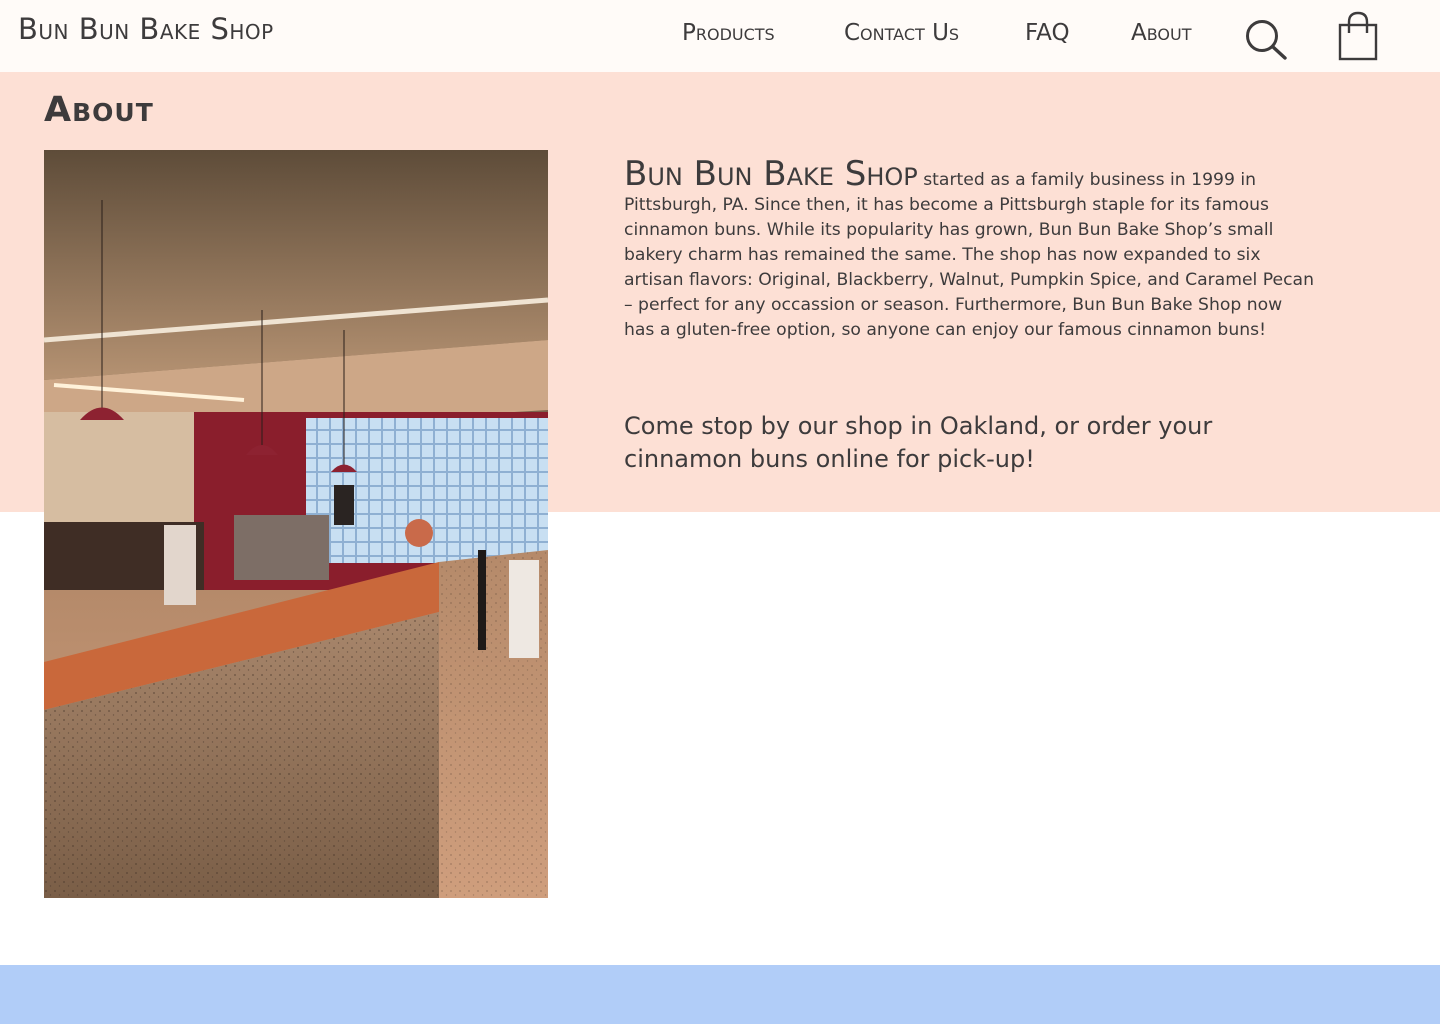 This screenshot has height=1024, width=1440. I want to click on shopping-bag-icon, so click(1358, 36).